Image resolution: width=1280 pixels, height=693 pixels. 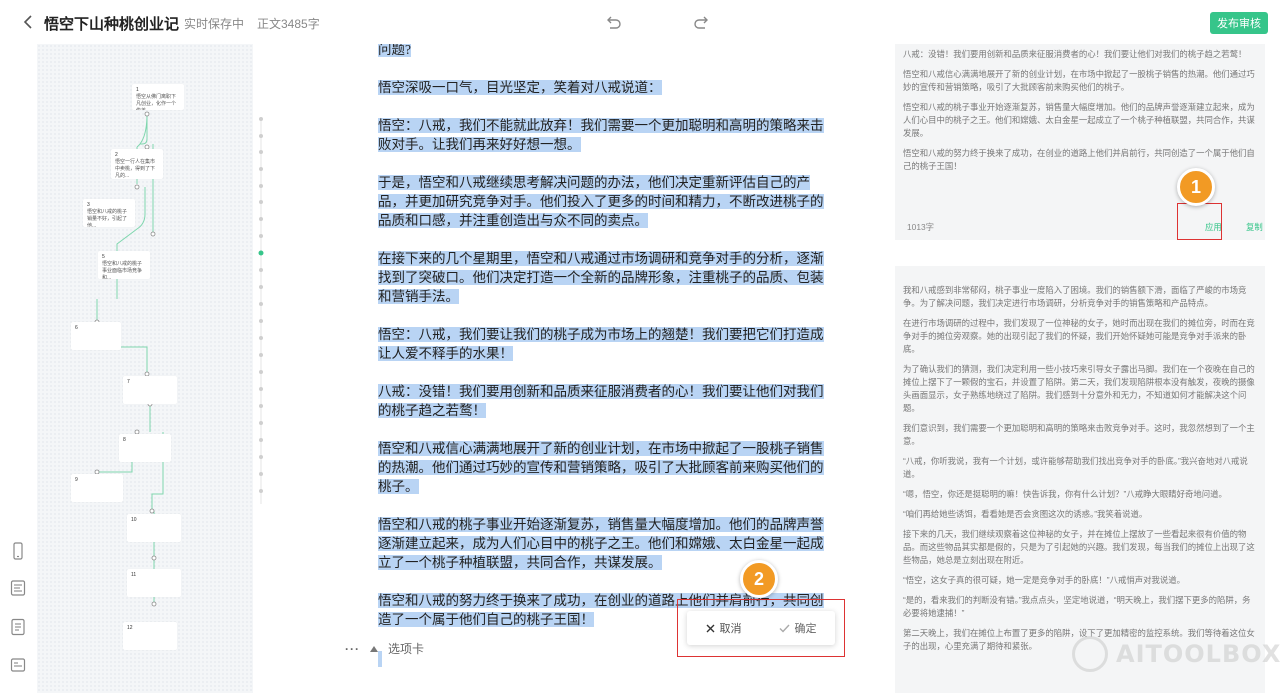 I want to click on watermark-text: AITOOLBOX, so click(x=1198, y=654).